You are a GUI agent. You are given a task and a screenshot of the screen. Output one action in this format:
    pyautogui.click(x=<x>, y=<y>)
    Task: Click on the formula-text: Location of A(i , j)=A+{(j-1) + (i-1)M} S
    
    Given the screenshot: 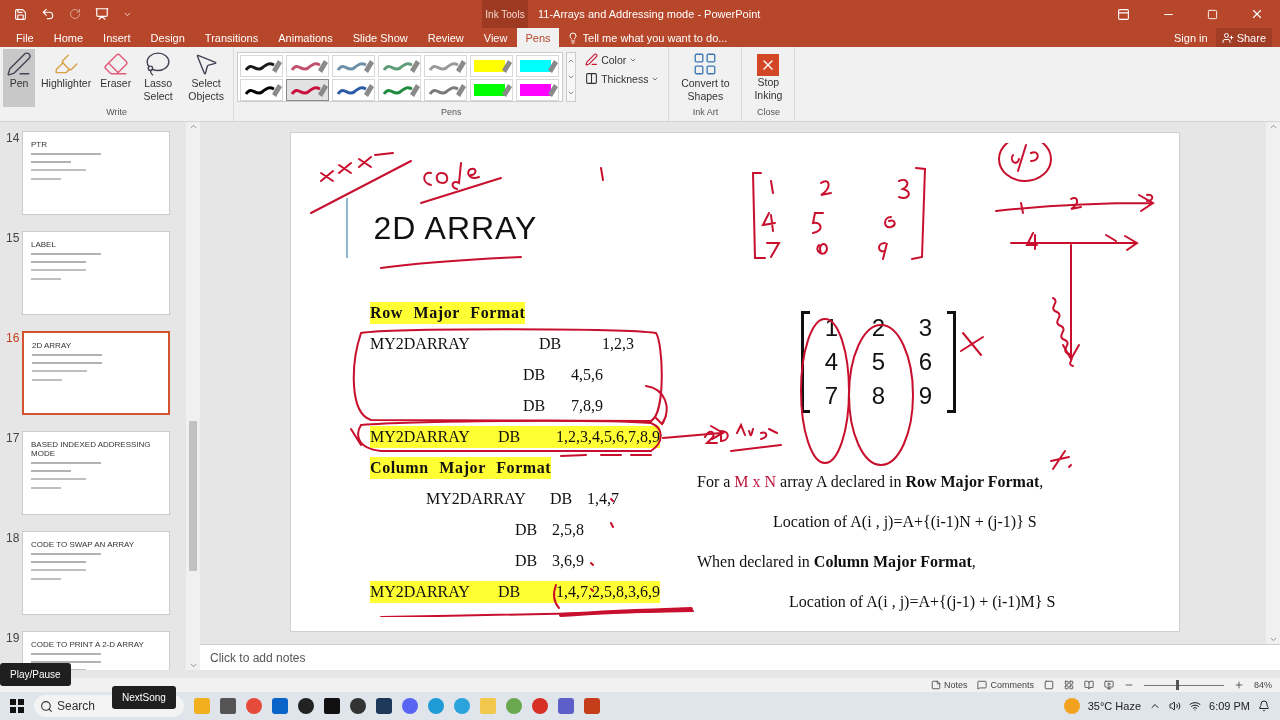 What is the action you would take?
    pyautogui.click(x=922, y=602)
    